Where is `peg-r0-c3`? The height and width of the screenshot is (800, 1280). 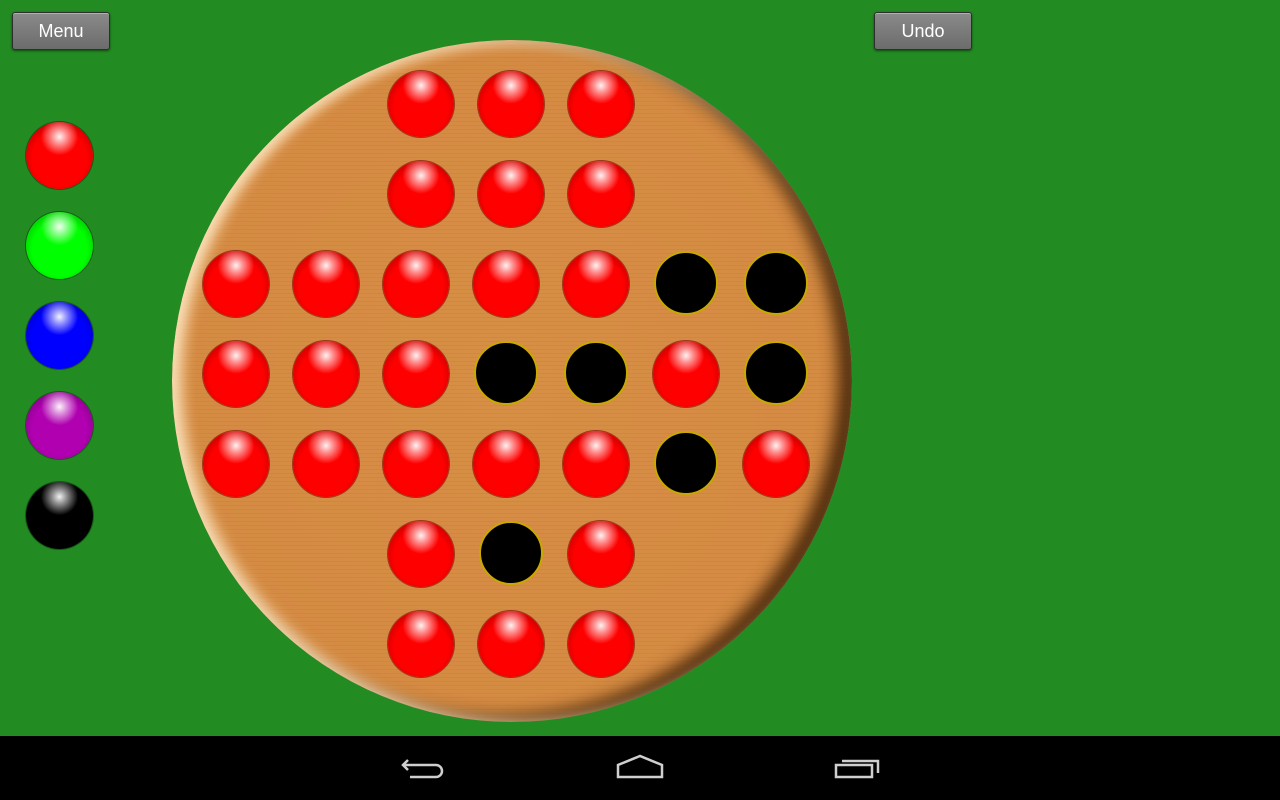
peg-r0-c3 is located at coordinates (511, 104).